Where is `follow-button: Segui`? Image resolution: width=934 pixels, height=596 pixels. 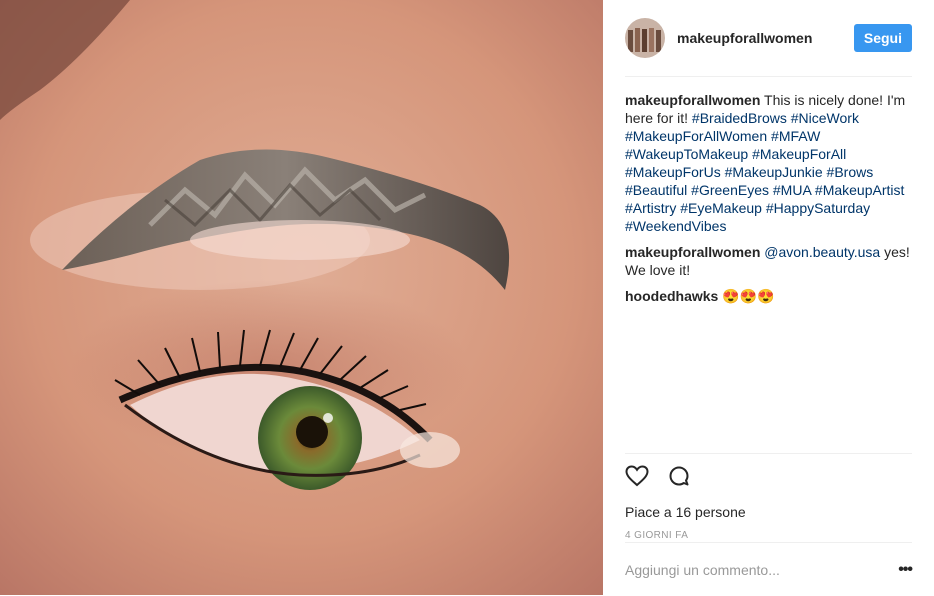
follow-button: Segui is located at coordinates (882, 38).